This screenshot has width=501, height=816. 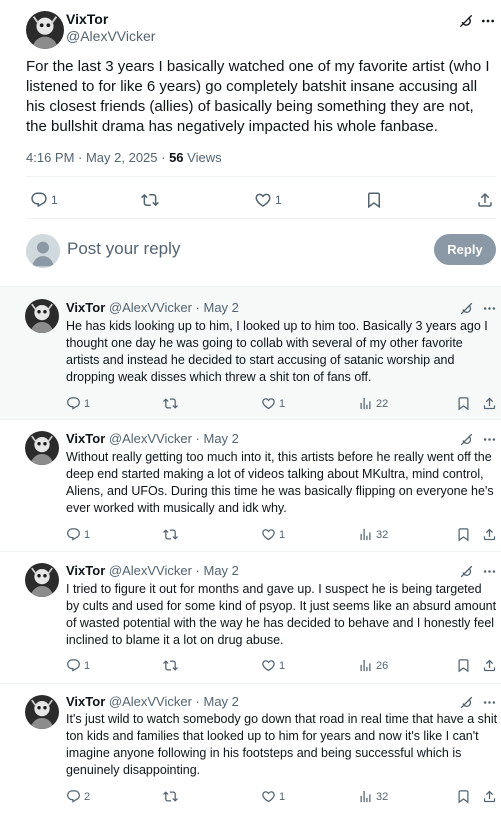 I want to click on reply-input: Post your reply, so click(x=123, y=249).